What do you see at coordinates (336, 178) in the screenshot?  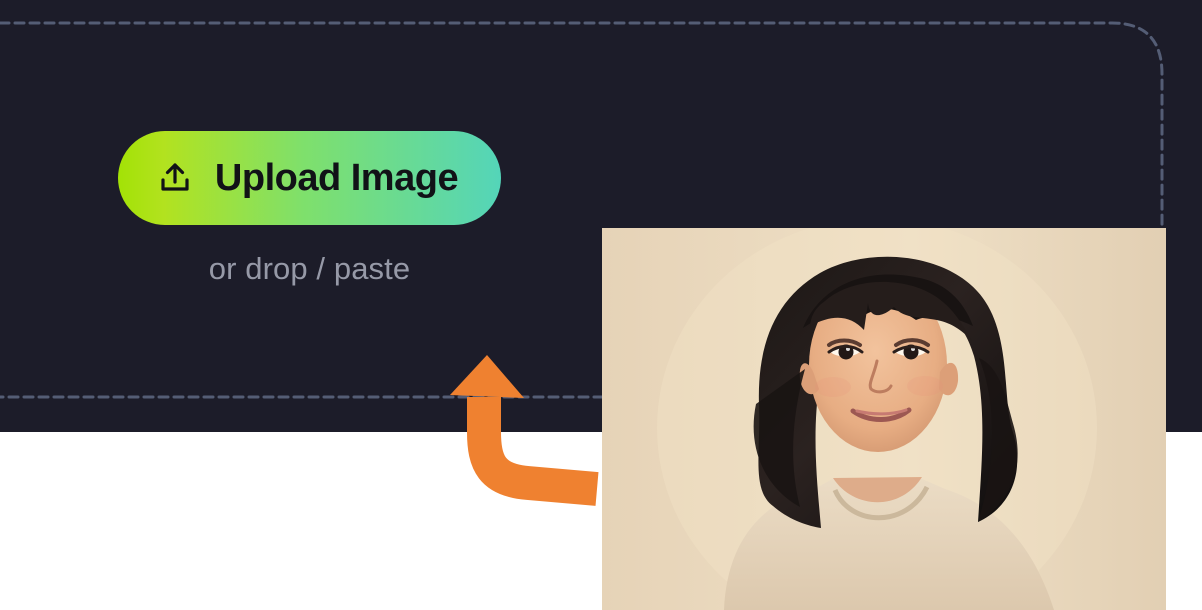 I see `upload-image-label: Upload Image` at bounding box center [336, 178].